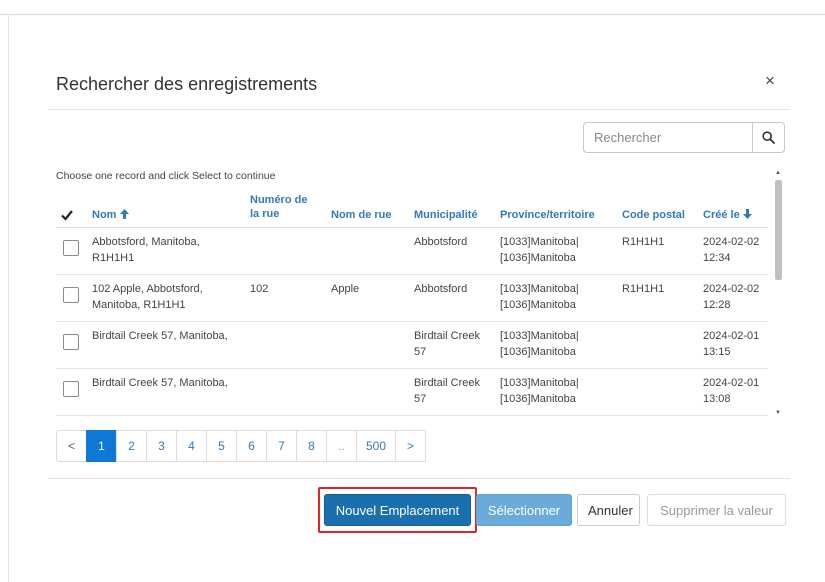 The width and height of the screenshot is (825, 582). I want to click on cell-cree-le: 2024-02-02 12:28, so click(731, 297).